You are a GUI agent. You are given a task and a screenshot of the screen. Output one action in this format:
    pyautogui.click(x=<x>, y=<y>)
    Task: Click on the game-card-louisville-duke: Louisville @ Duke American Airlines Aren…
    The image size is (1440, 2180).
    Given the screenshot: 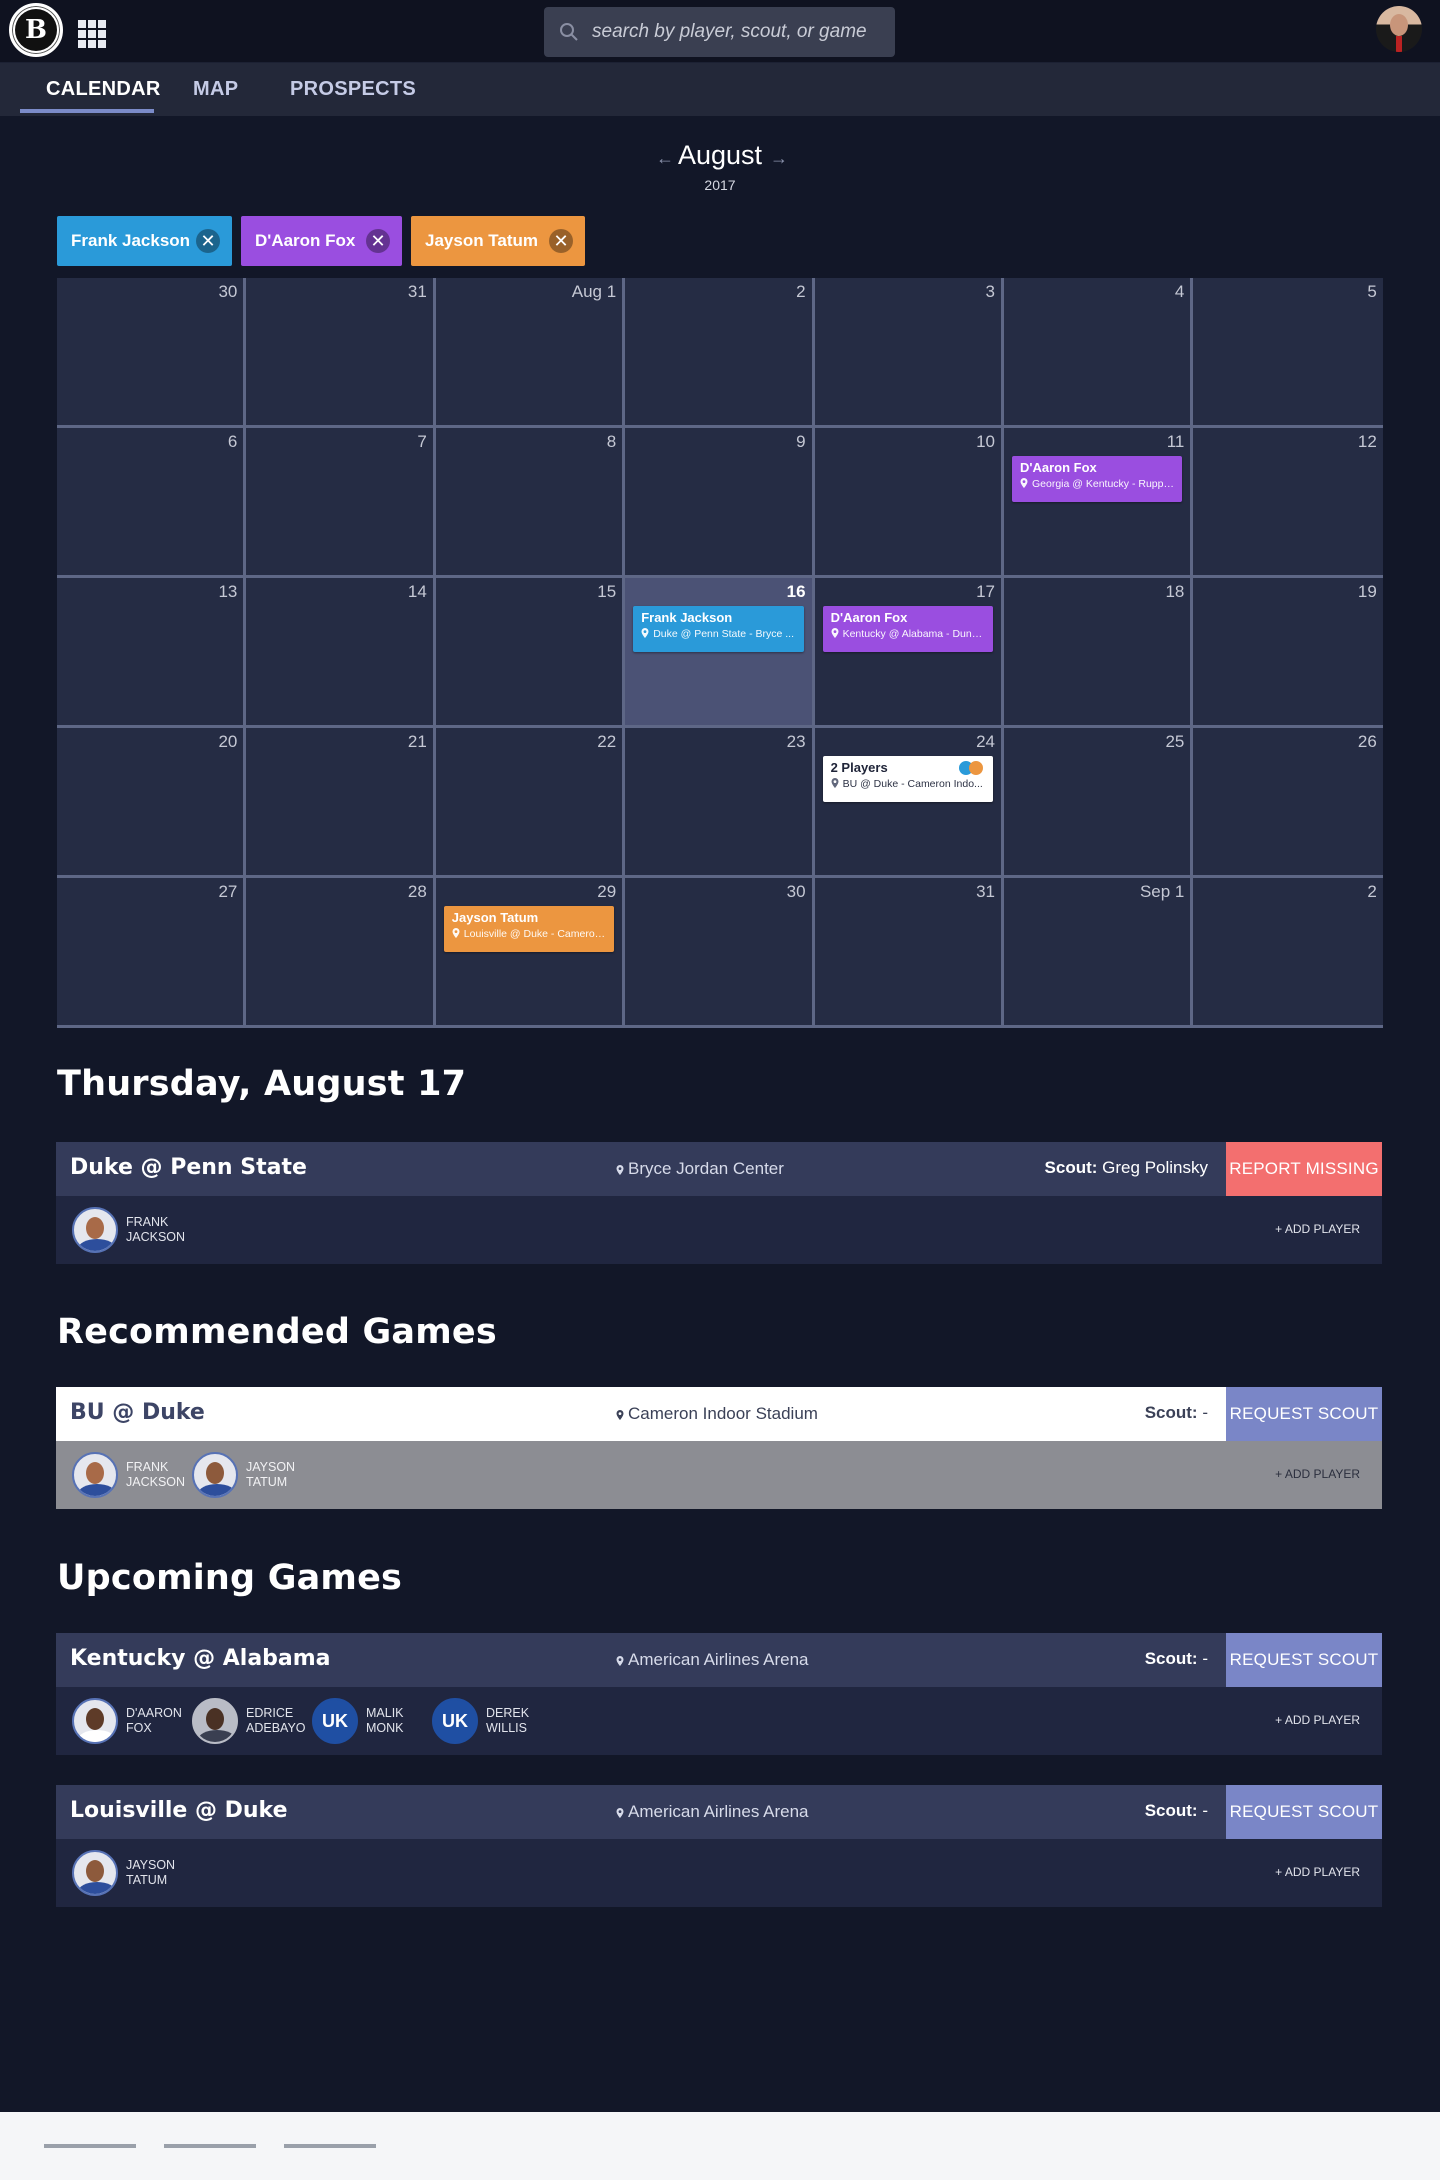 What is the action you would take?
    pyautogui.click(x=719, y=1846)
    